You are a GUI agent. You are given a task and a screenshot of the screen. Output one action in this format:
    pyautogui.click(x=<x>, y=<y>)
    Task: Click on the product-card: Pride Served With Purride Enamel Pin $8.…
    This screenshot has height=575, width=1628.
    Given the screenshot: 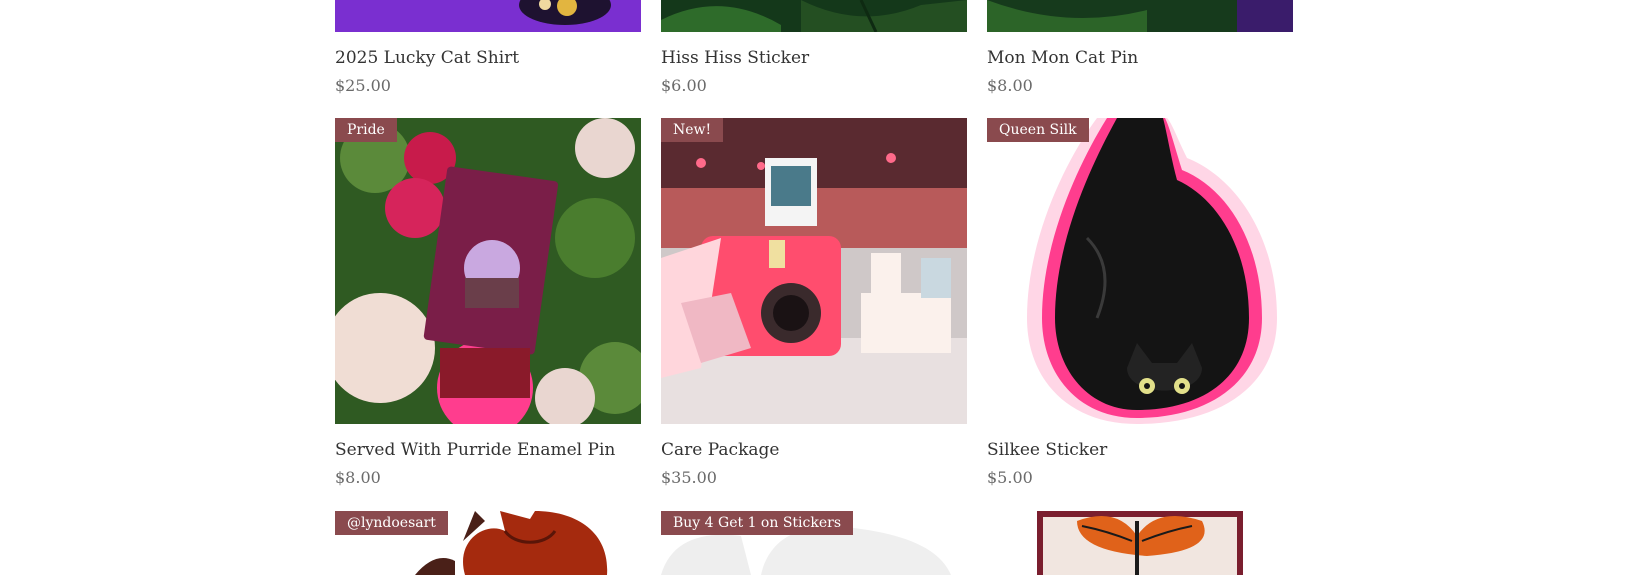 What is the action you would take?
    pyautogui.click(x=488, y=305)
    